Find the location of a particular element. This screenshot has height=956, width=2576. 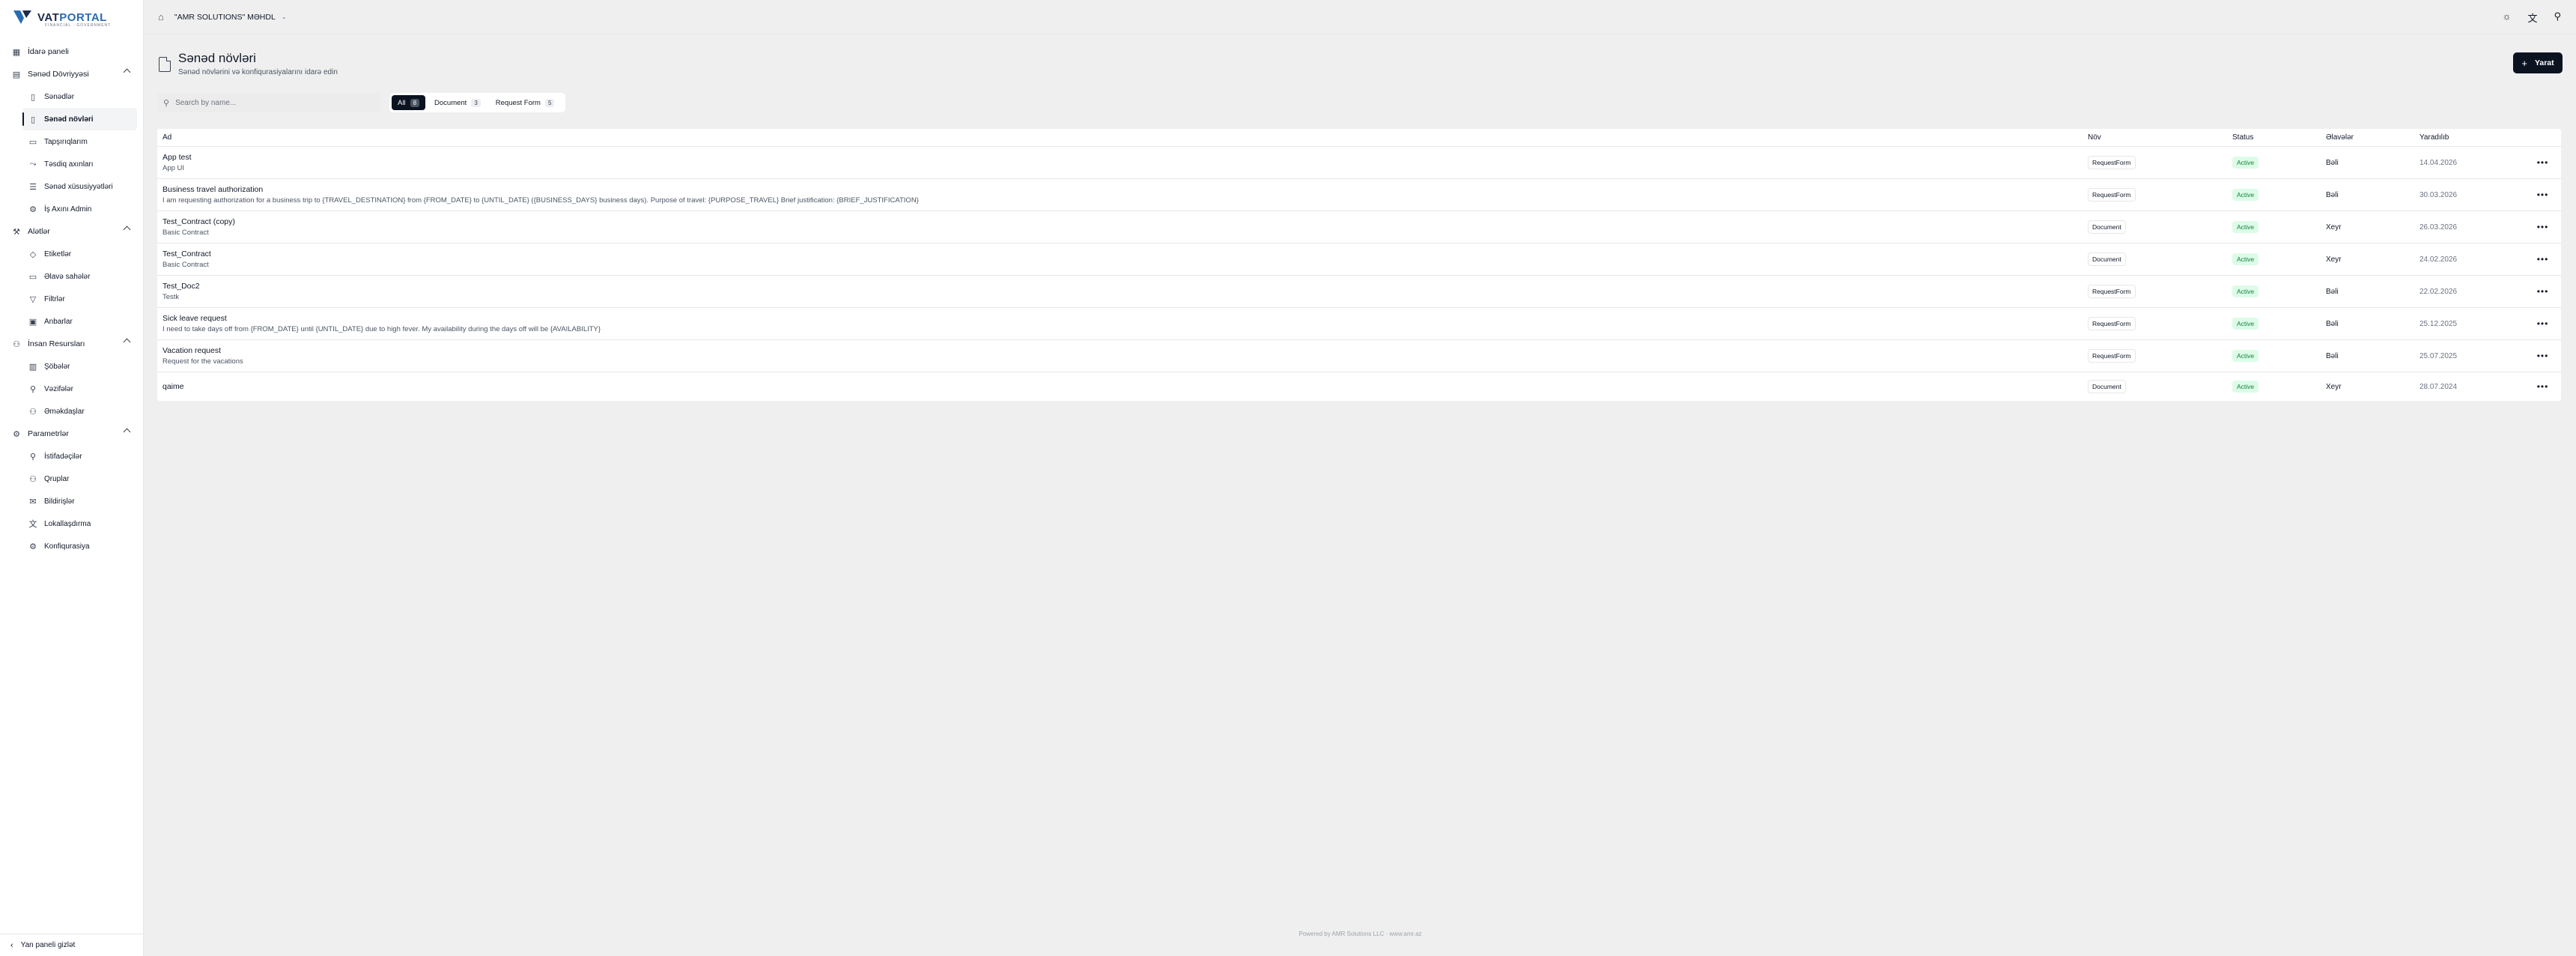

collapse-sidebar-button: ‹ Yan paneli gizlət is located at coordinates (72, 945).